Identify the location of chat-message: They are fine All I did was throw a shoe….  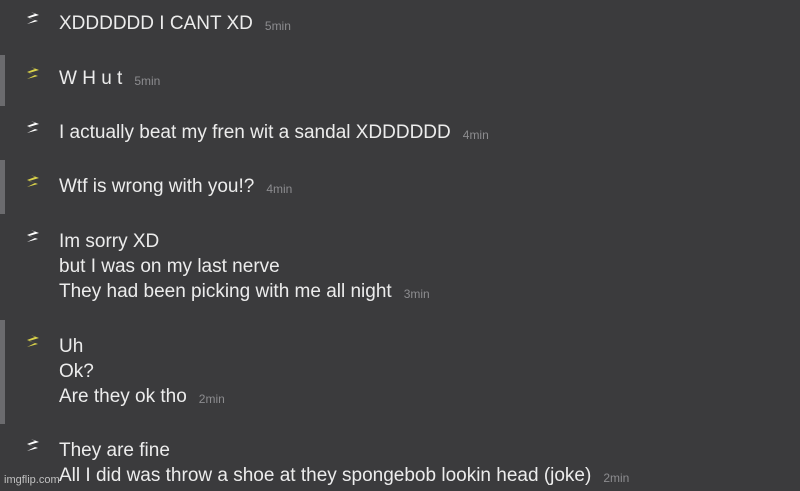
(400, 463).